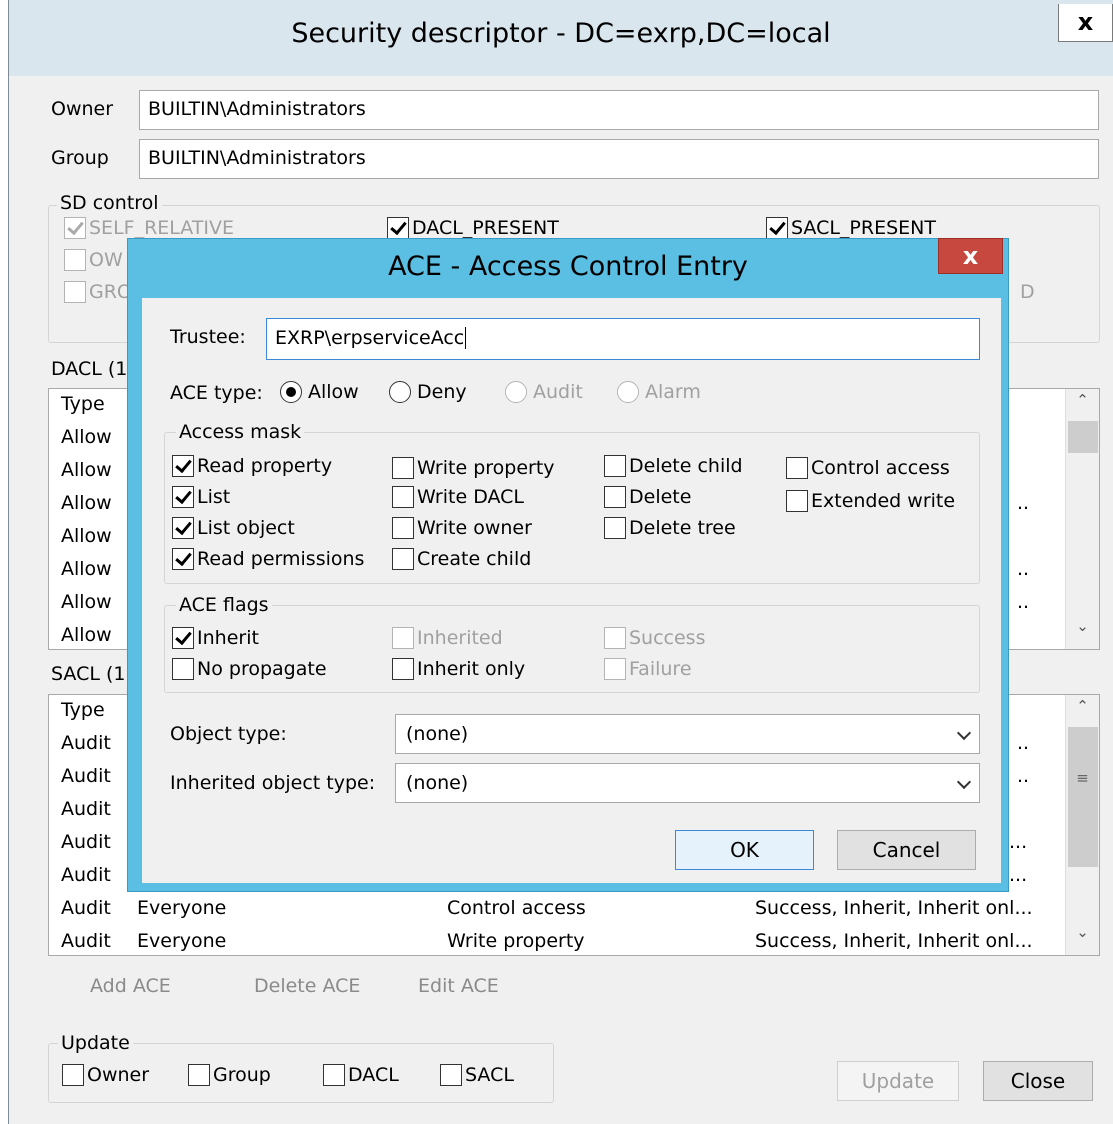  Describe the element at coordinates (619, 159) in the screenshot. I see `group-field: BUILTIN\Administrators` at that location.